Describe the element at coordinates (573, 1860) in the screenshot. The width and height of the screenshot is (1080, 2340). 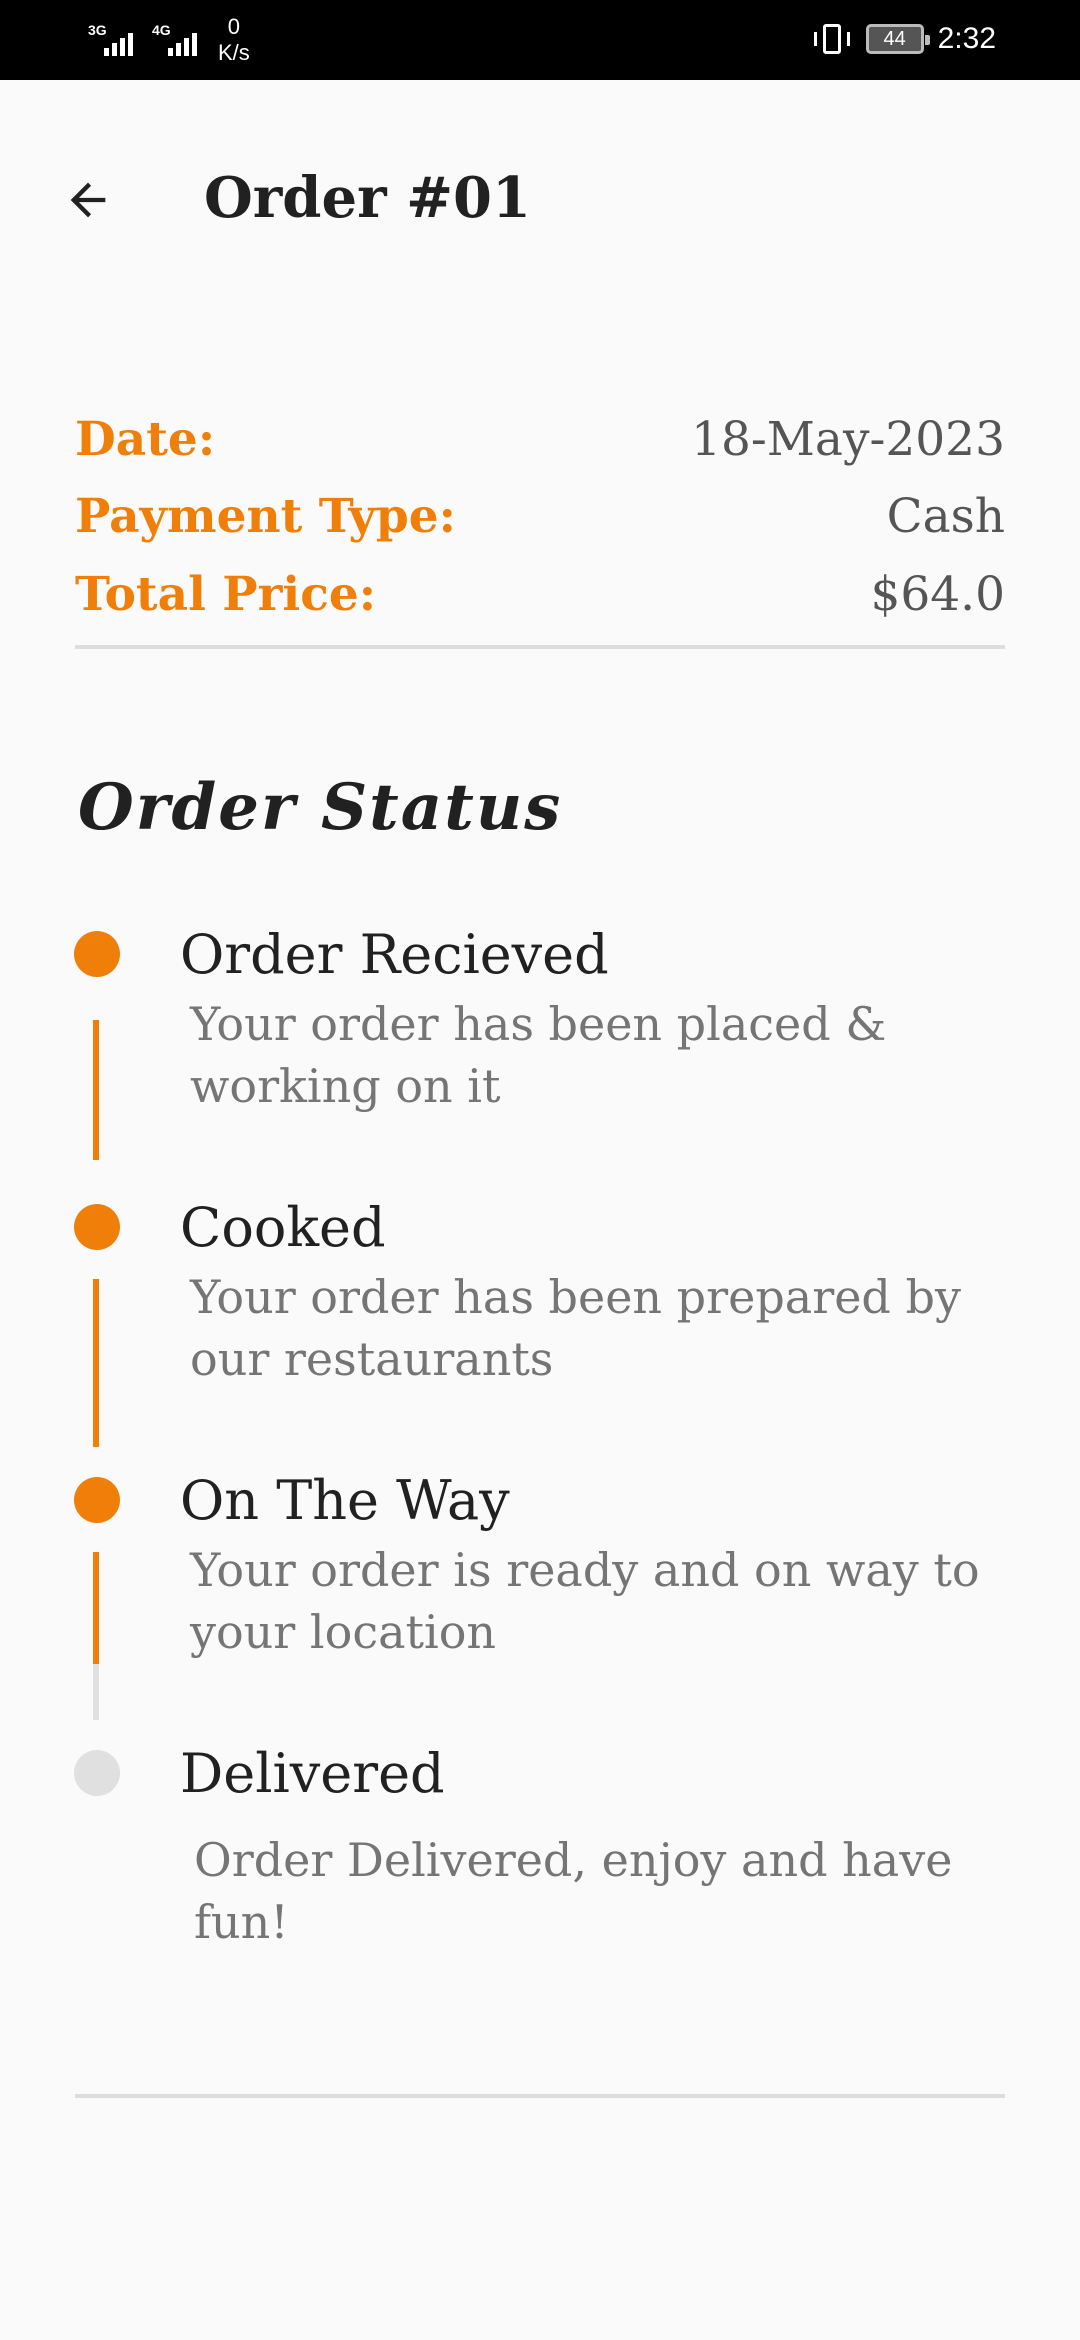
I see `step-description-line: Order Delivered, enjoy and have` at that location.